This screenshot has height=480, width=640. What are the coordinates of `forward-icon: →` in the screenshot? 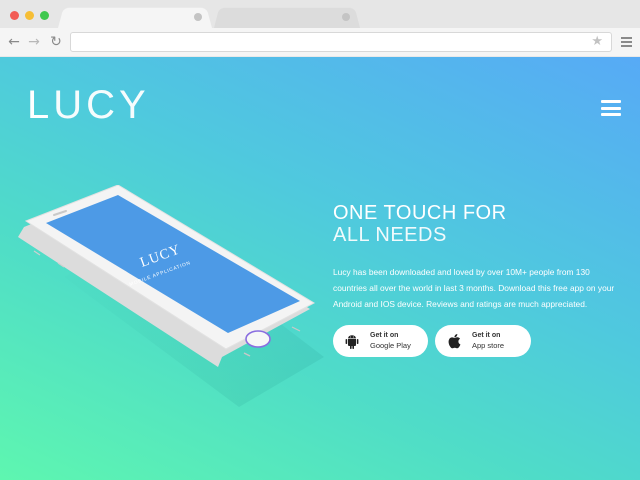 It's located at (34, 42).